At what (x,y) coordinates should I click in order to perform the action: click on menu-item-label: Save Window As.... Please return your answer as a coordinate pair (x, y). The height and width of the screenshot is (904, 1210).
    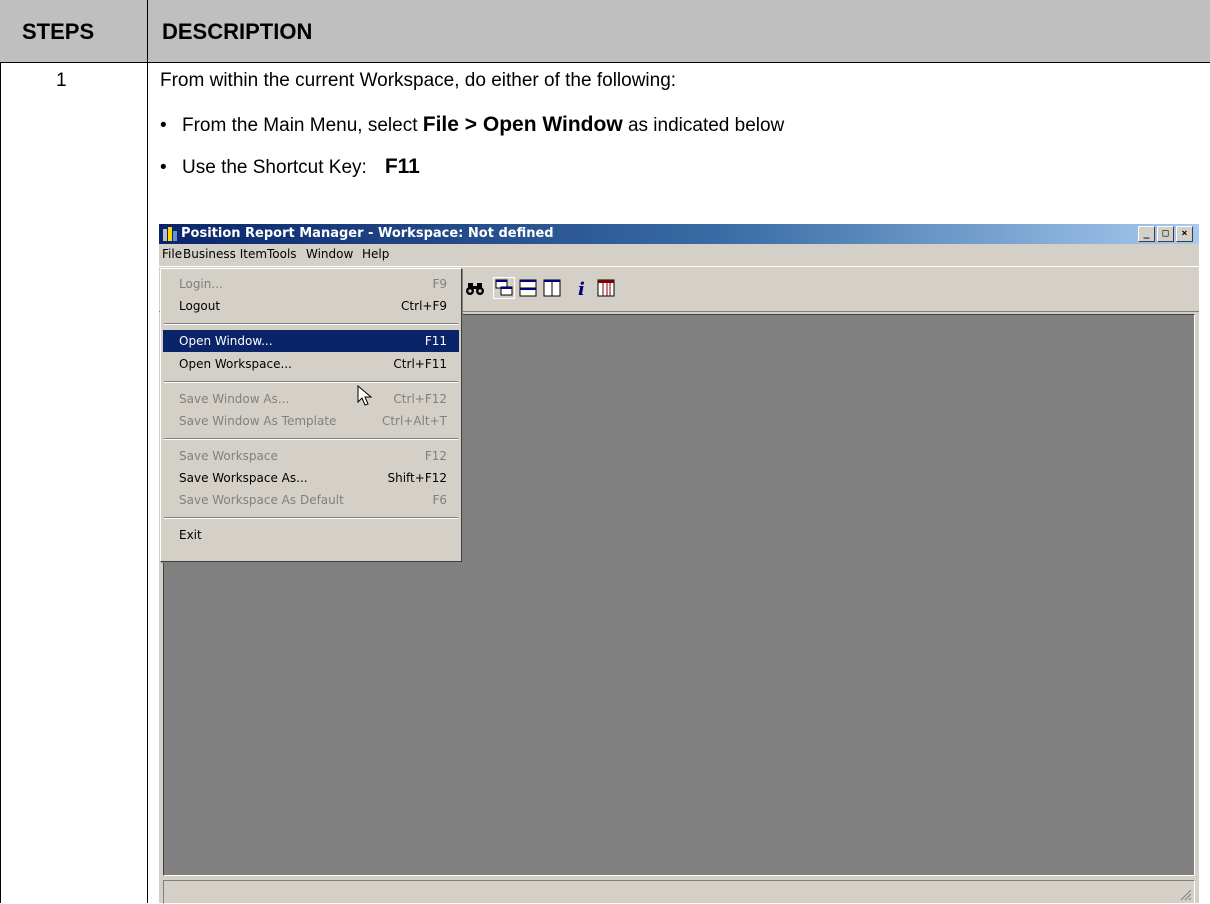
    Looking at the image, I should click on (234, 399).